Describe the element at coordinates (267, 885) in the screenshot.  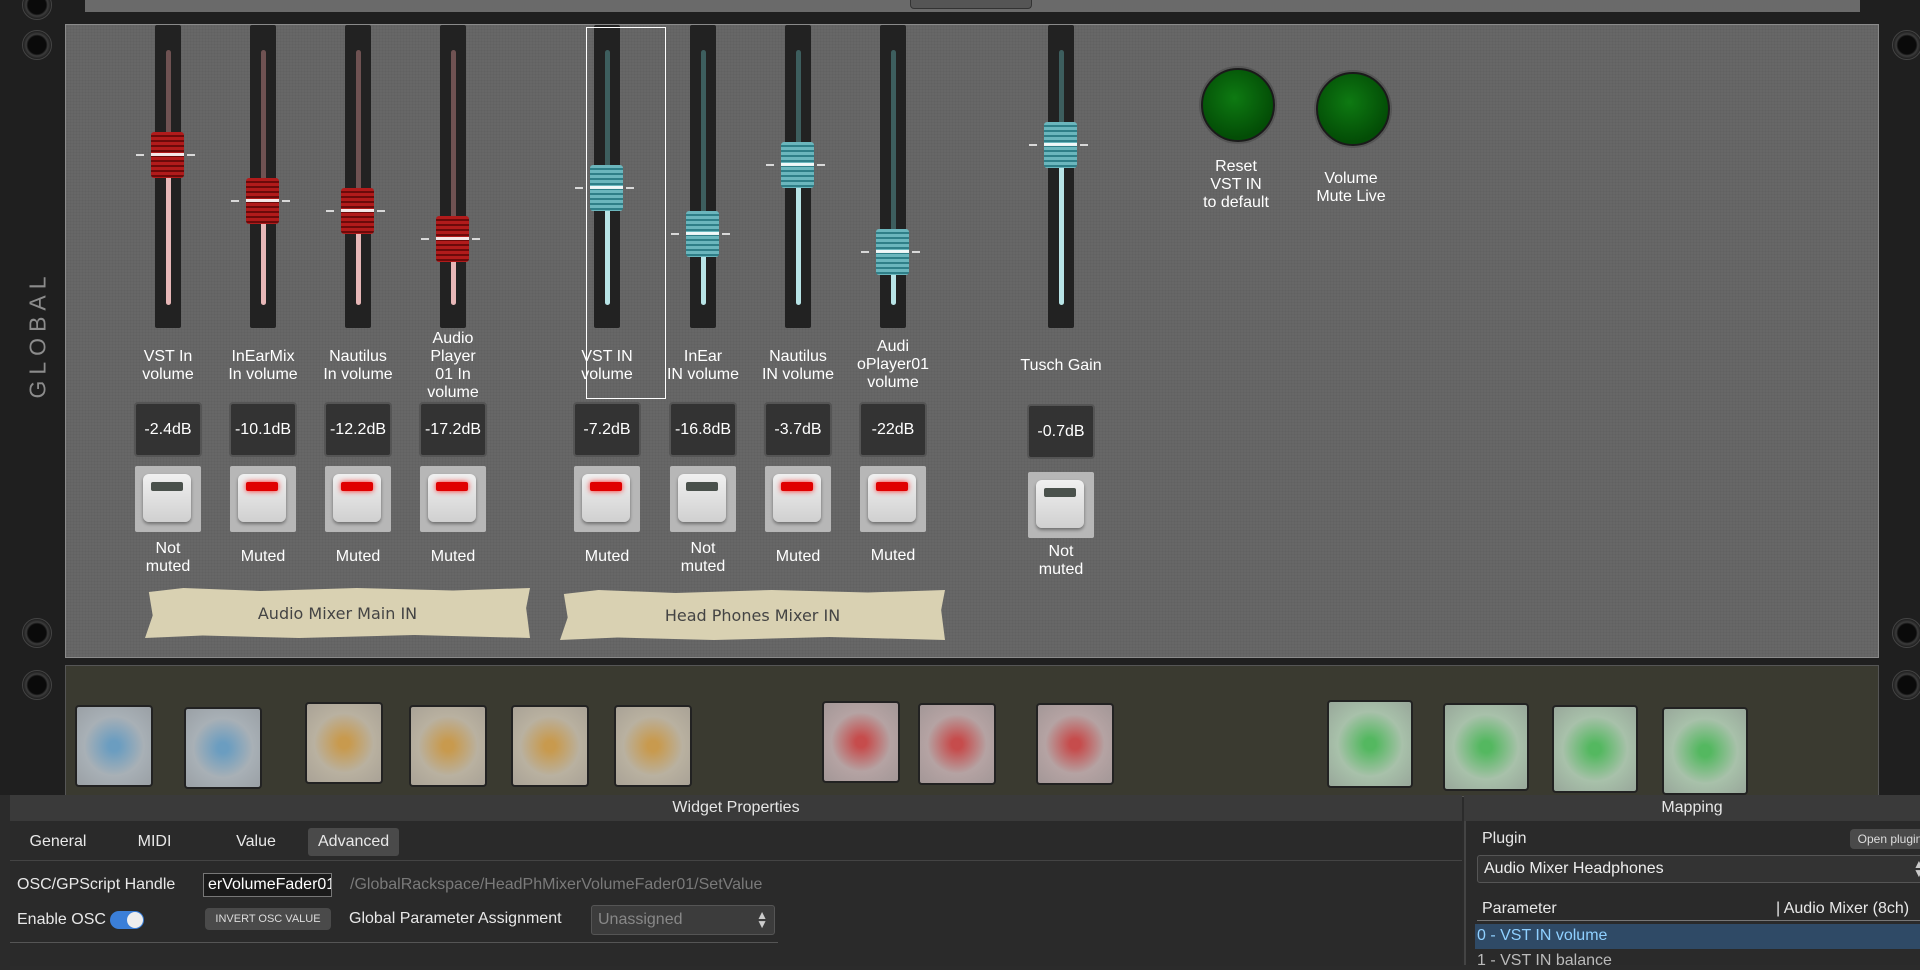
I see `osc-handle-input: erVolumeFader01` at that location.